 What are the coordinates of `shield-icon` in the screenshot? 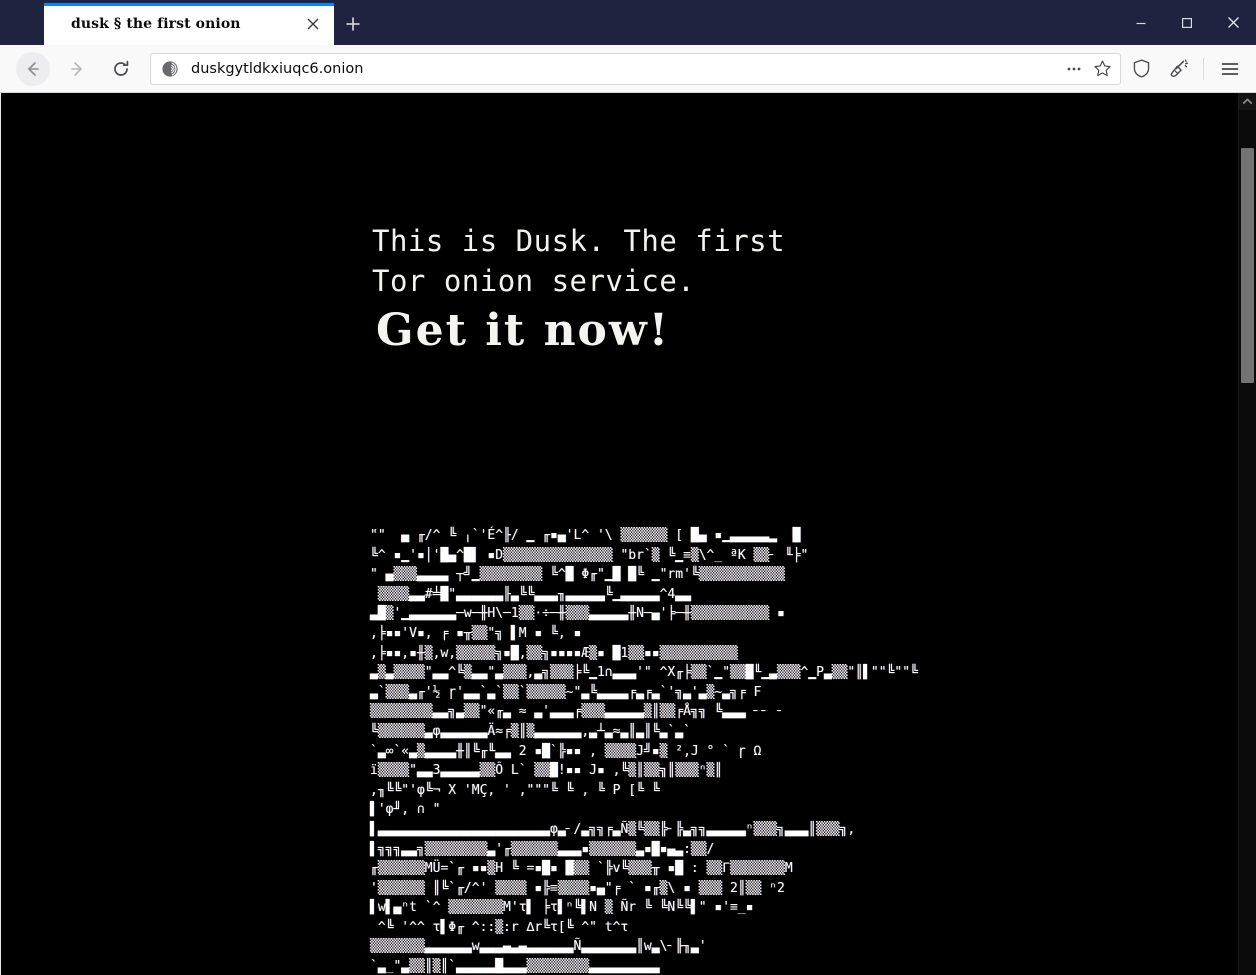 It's located at (1141, 69).